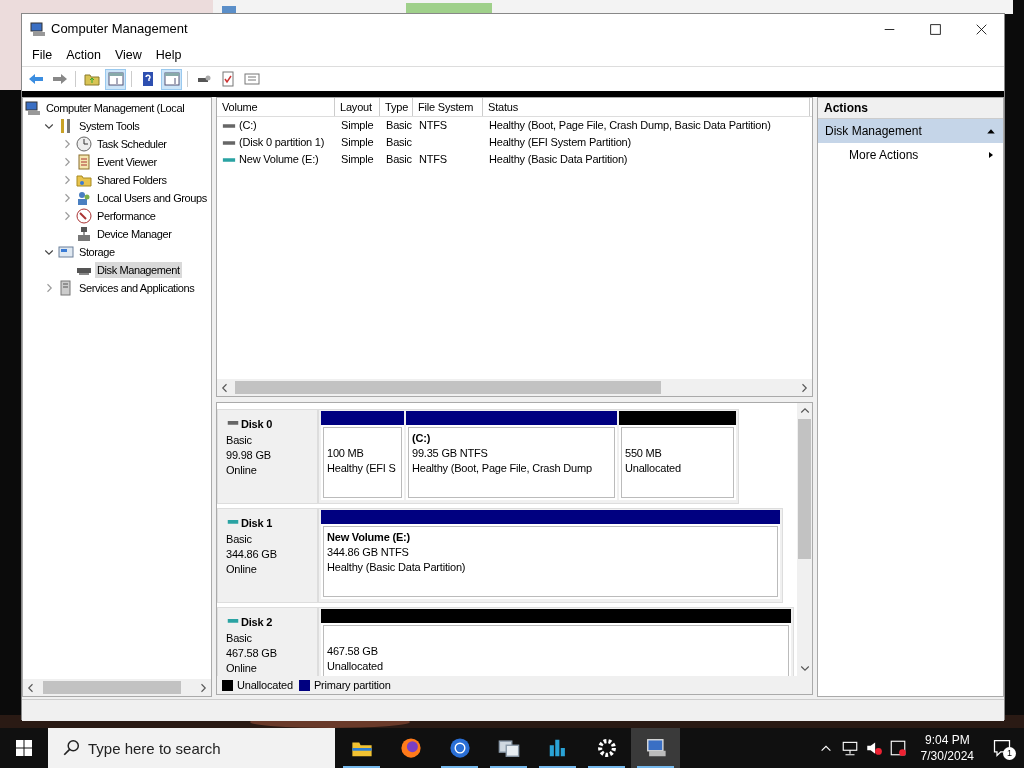 This screenshot has height=768, width=1024. Describe the element at coordinates (84, 198) in the screenshot. I see `users-icon` at that location.